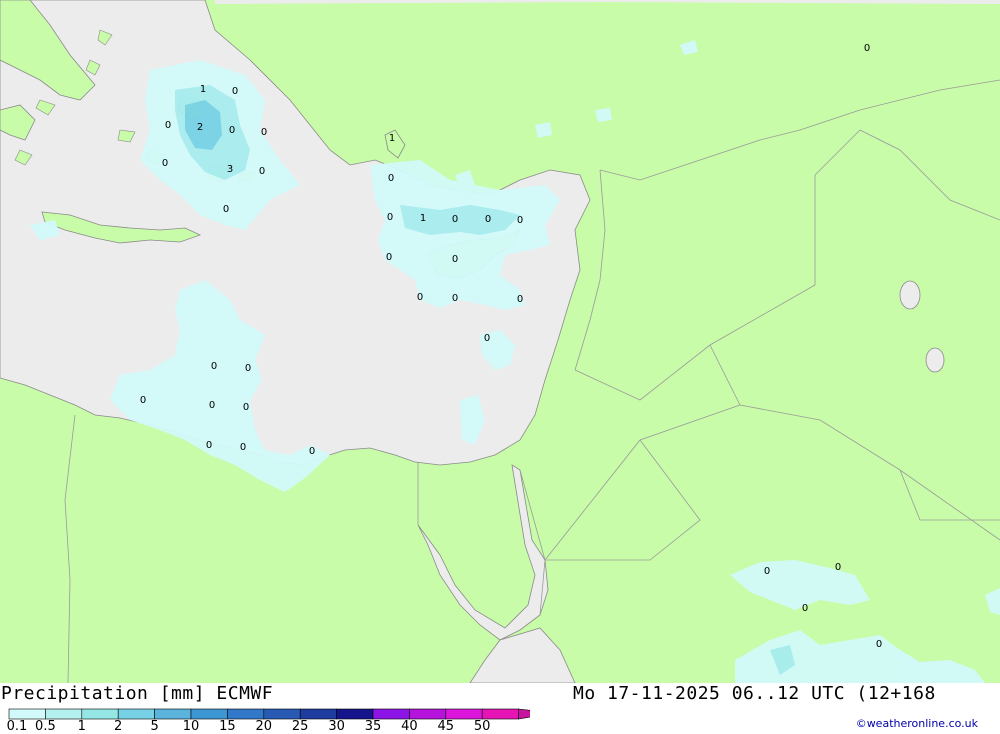 This screenshot has width=1000, height=734. What do you see at coordinates (81, 726) in the screenshot?
I see `legend-tick-label: 1` at bounding box center [81, 726].